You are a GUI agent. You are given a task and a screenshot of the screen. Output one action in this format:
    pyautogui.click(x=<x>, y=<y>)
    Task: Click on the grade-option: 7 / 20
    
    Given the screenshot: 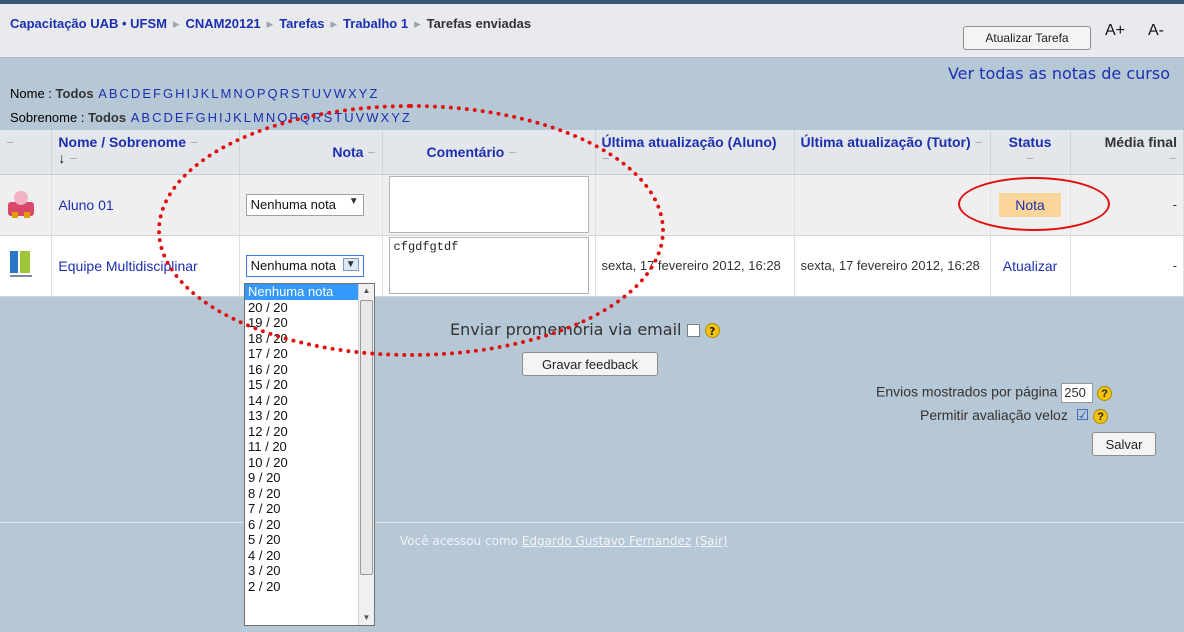 What is the action you would take?
    pyautogui.click(x=309, y=509)
    